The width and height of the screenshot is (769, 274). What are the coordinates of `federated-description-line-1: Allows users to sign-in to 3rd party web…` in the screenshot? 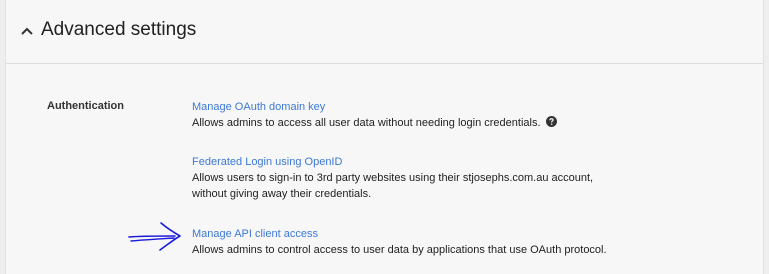 It's located at (393, 178).